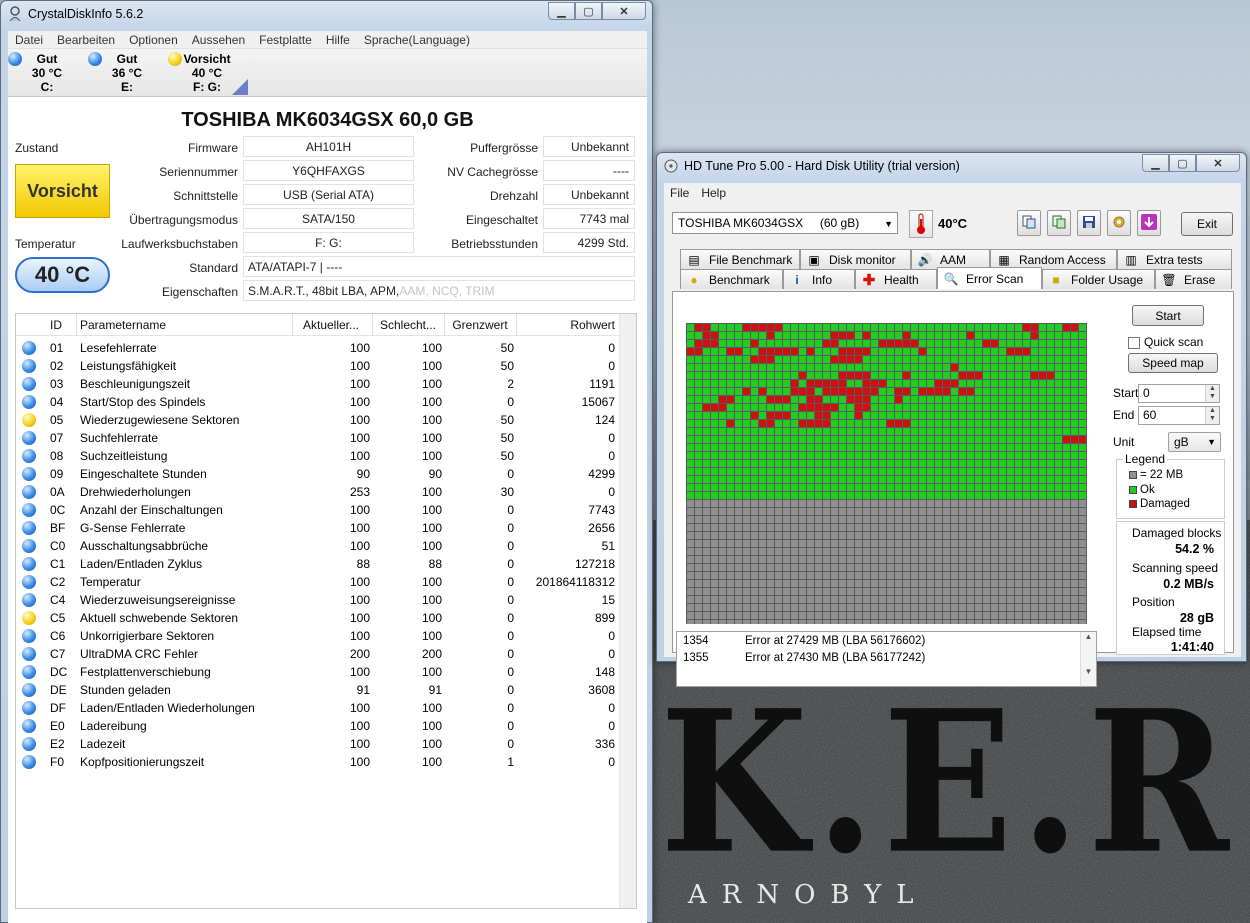  Describe the element at coordinates (785, 223) in the screenshot. I see `drive-select: TOSHIBA MK6034GSX (60 gB) ▼` at that location.